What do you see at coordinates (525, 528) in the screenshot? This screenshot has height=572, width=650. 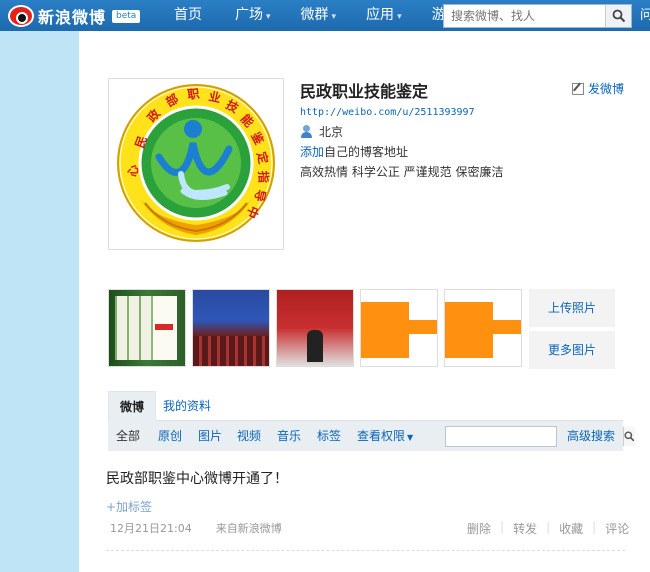 I see `repost-button: 转发` at bounding box center [525, 528].